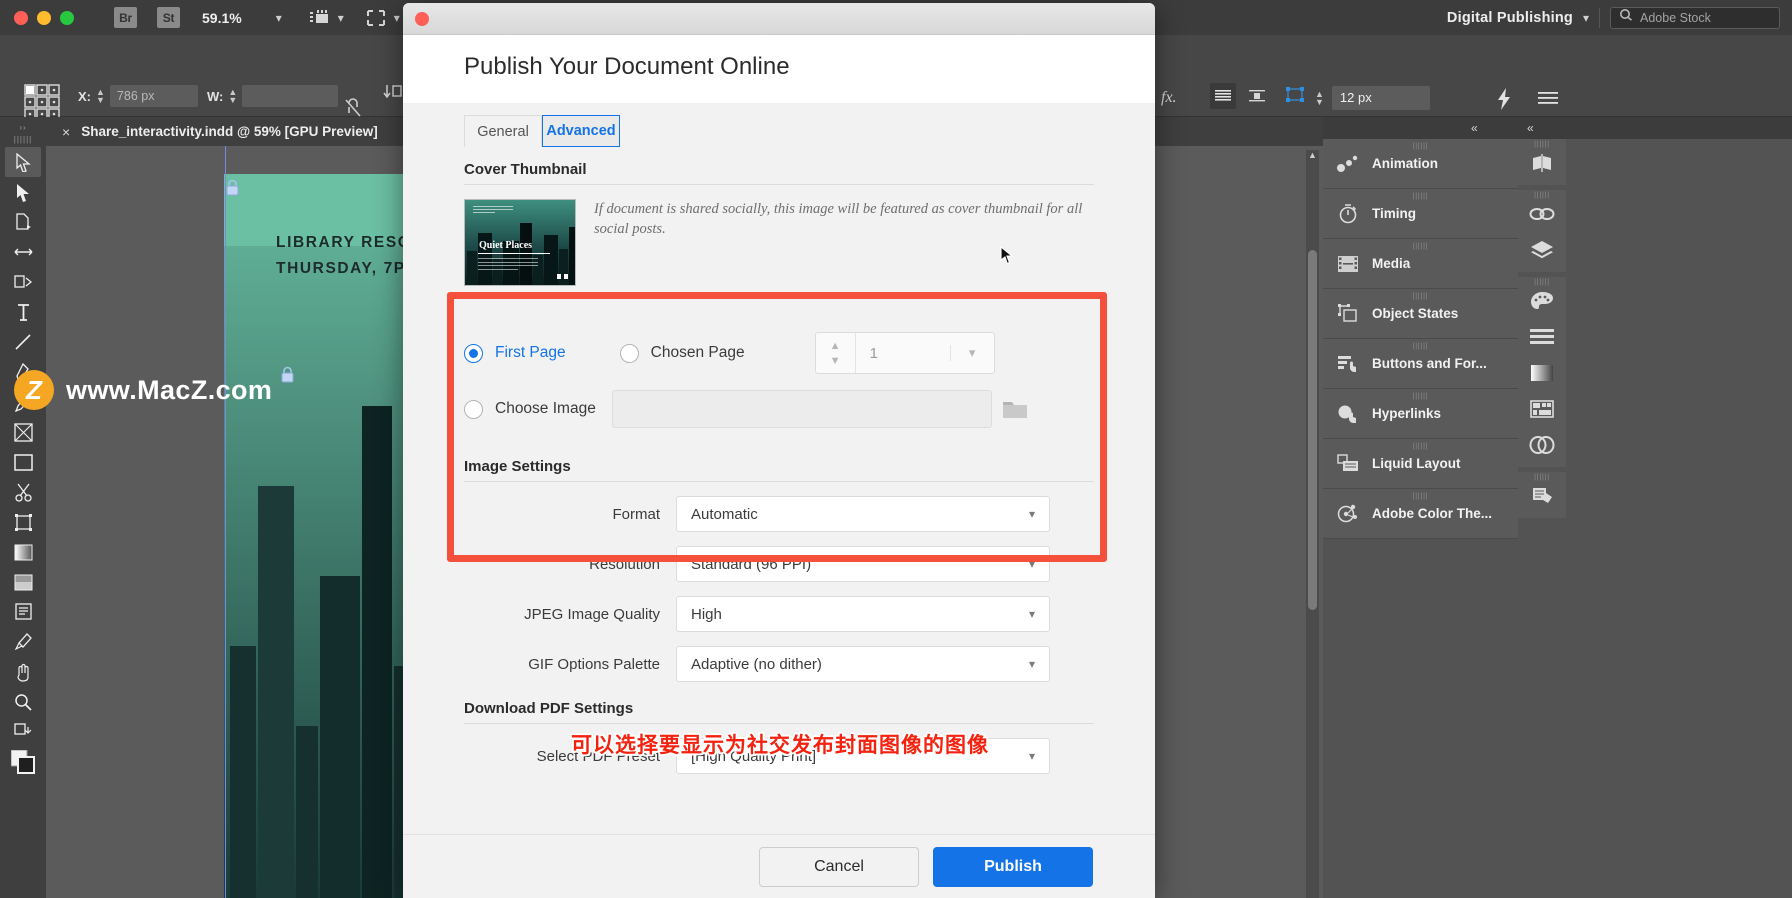 Image resolution: width=1792 pixels, height=898 pixels. I want to click on page-tool, so click(23, 222).